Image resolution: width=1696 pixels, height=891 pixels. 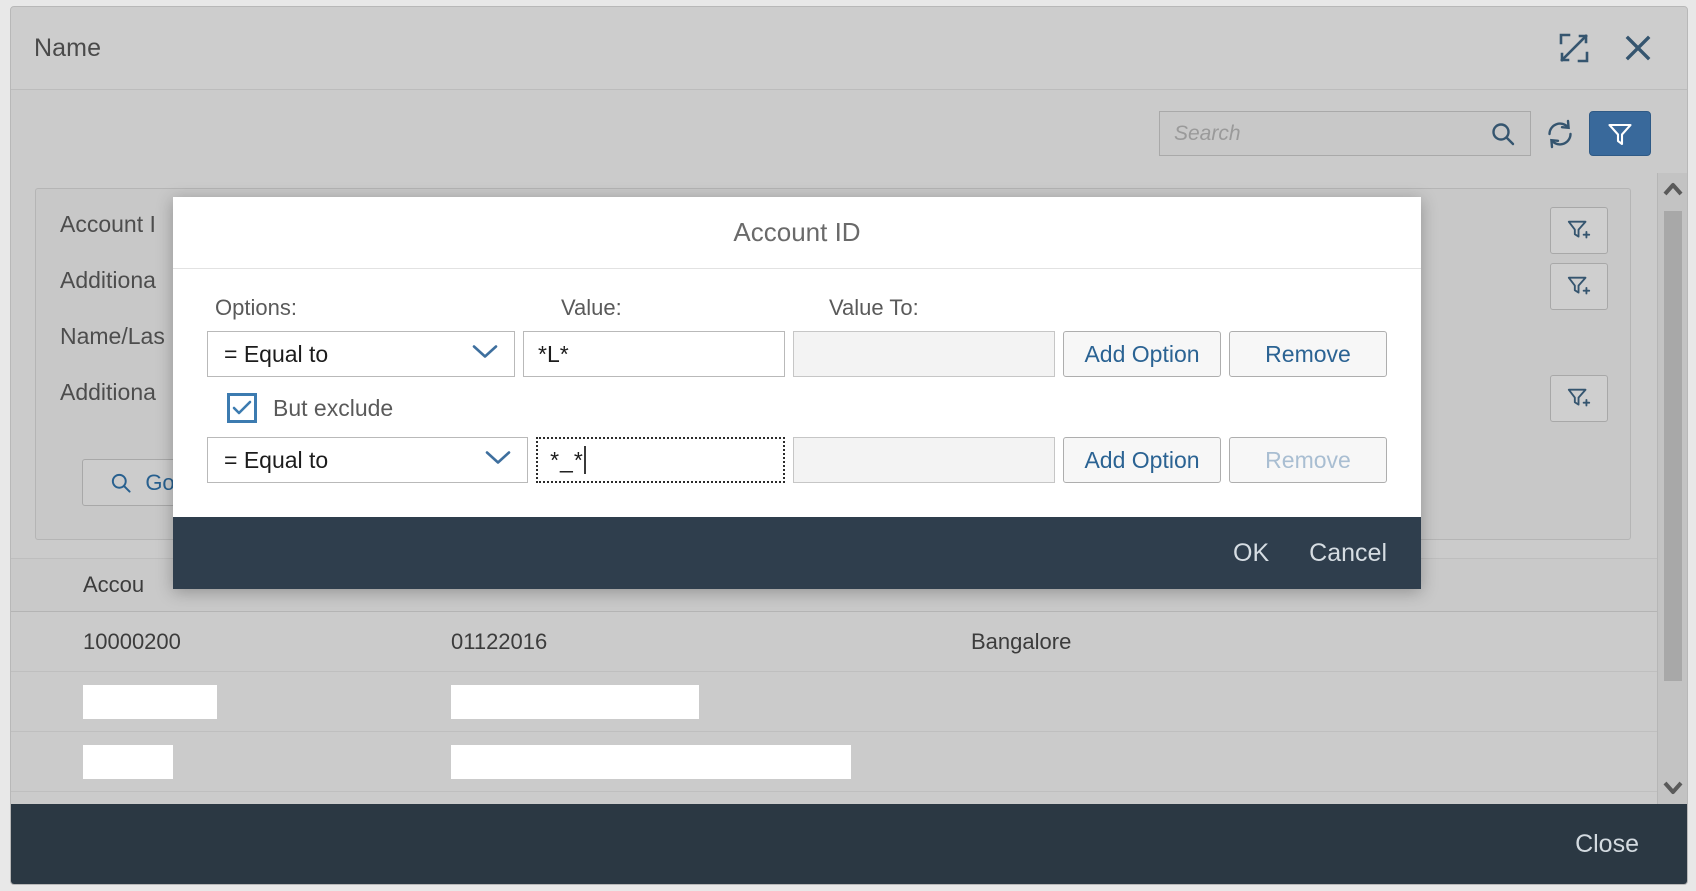 What do you see at coordinates (333, 407) in the screenshot?
I see `but-exclude-label: But exclude` at bounding box center [333, 407].